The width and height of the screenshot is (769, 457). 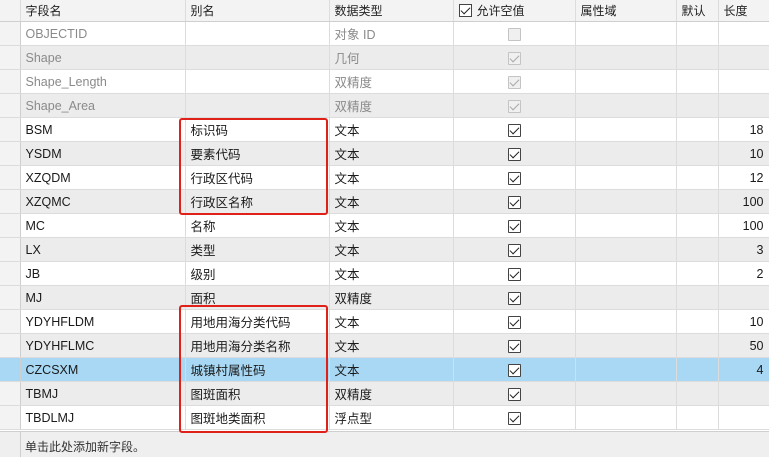 What do you see at coordinates (103, 321) in the screenshot?
I see `field-name-cell: YDYHFLDM` at bounding box center [103, 321].